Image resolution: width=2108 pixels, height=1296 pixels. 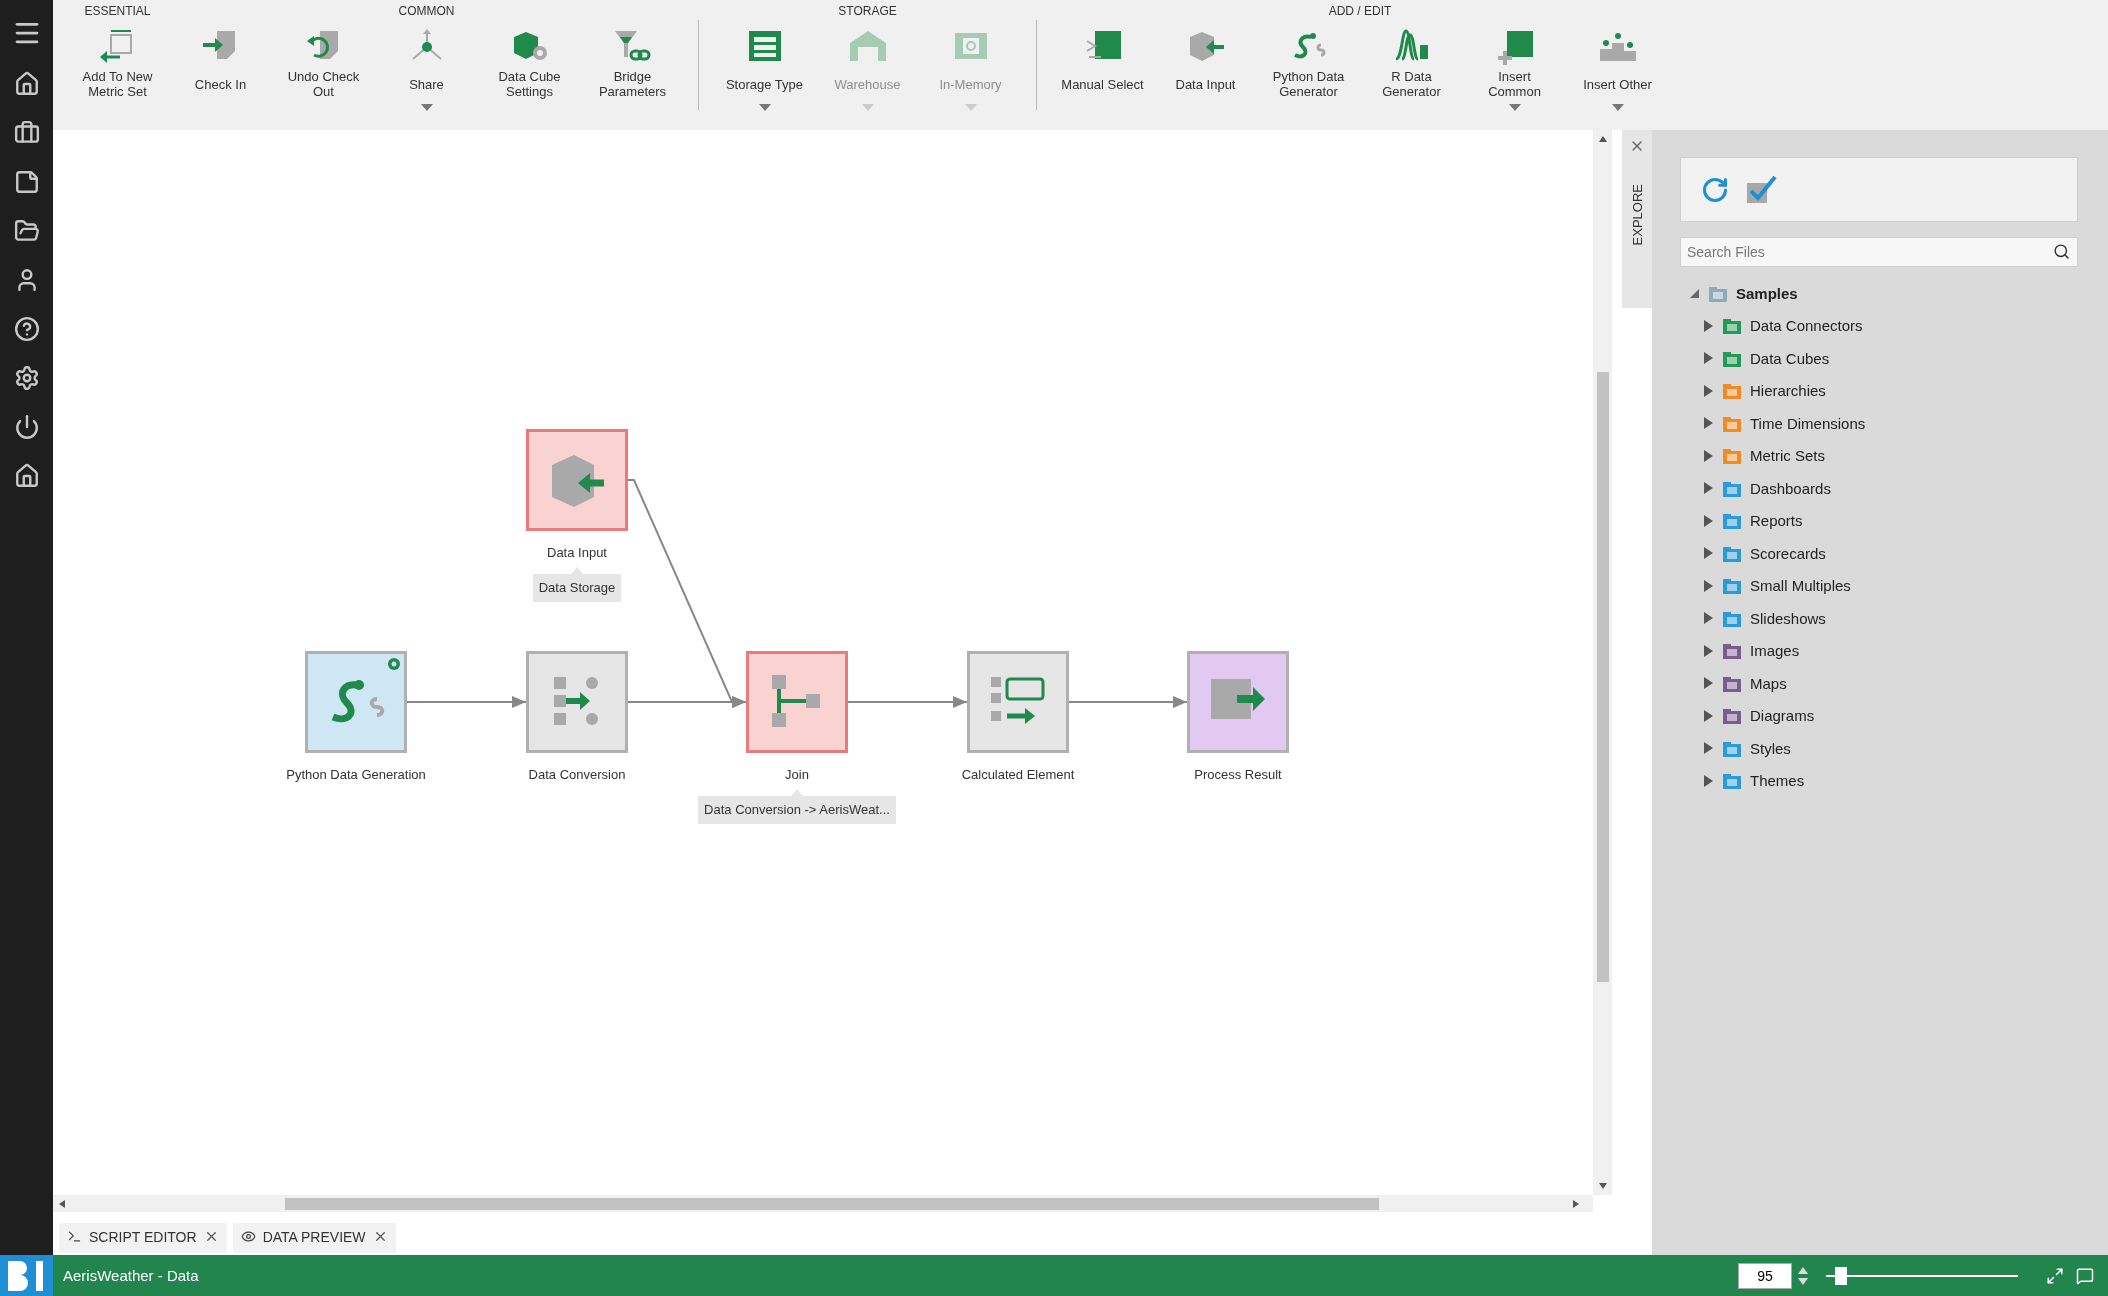 I want to click on arrow-up-icon, so click(x=1602, y=139).